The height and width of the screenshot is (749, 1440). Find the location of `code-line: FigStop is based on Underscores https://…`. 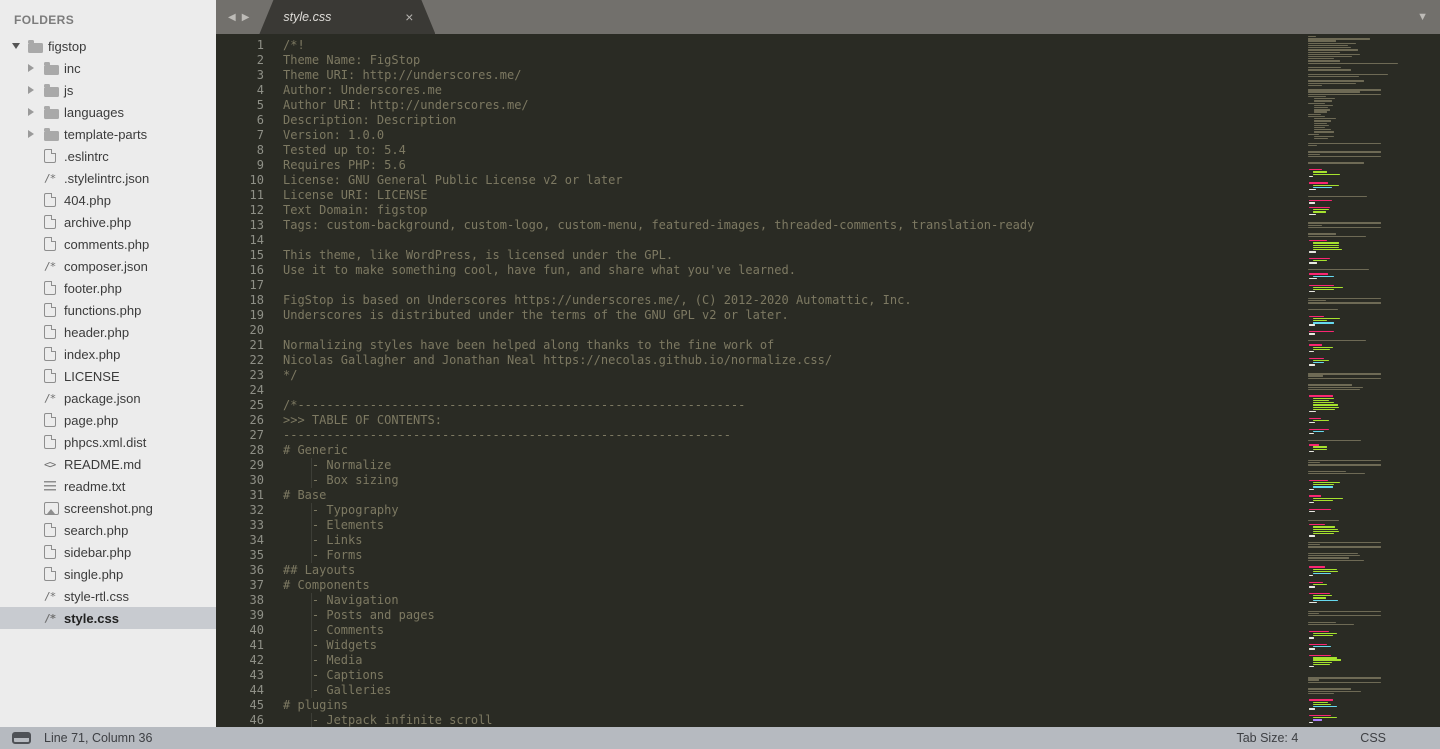

code-line: FigStop is based on Underscores https://… is located at coordinates (791, 300).